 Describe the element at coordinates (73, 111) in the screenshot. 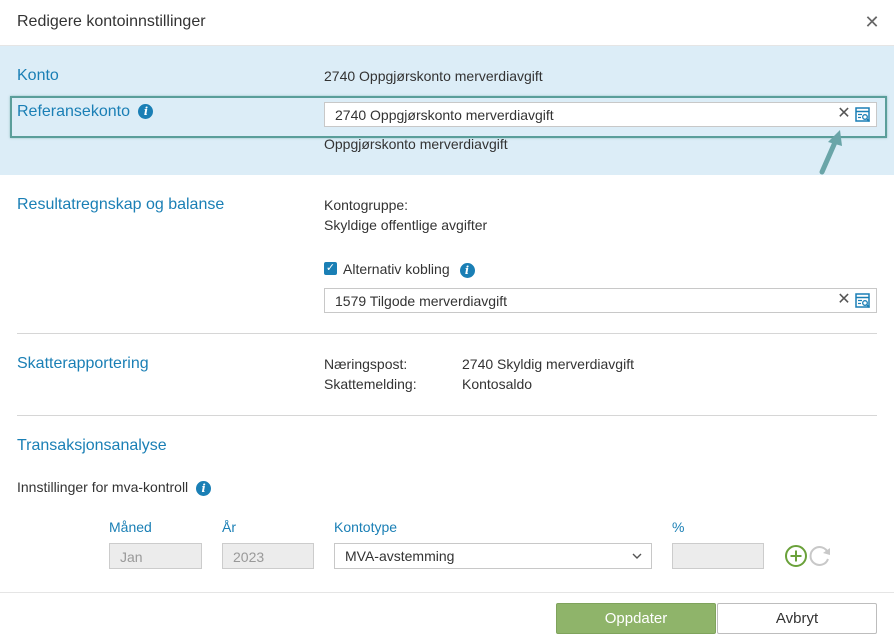

I see `referansekonto-label-text: Referansekonto` at that location.